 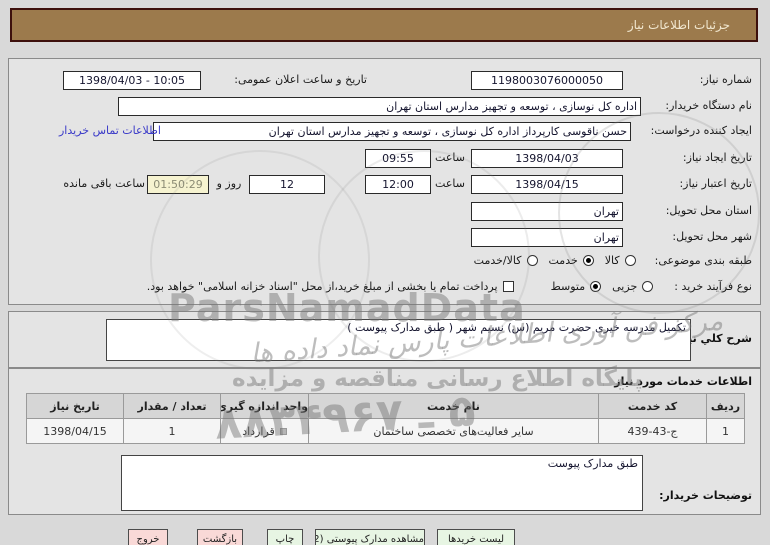 I want to click on province-label: استان محل تحویل:, so click(x=708, y=210).